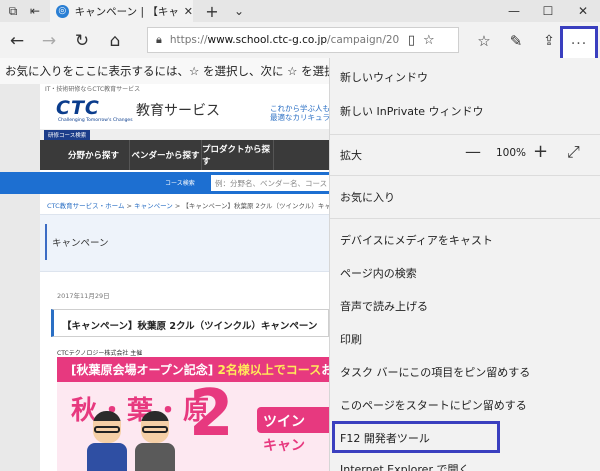  Describe the element at coordinates (473, 151) in the screenshot. I see `zoom-out-icon: —` at that location.